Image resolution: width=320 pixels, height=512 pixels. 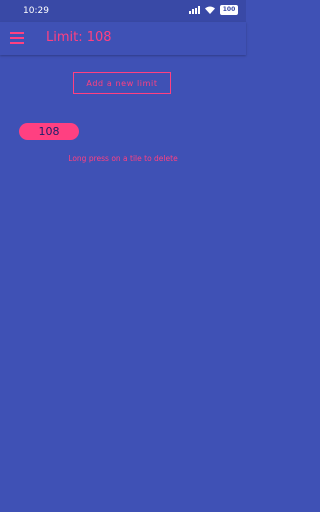 I want to click on hamburger-menu-icon, so click(x=17, y=38).